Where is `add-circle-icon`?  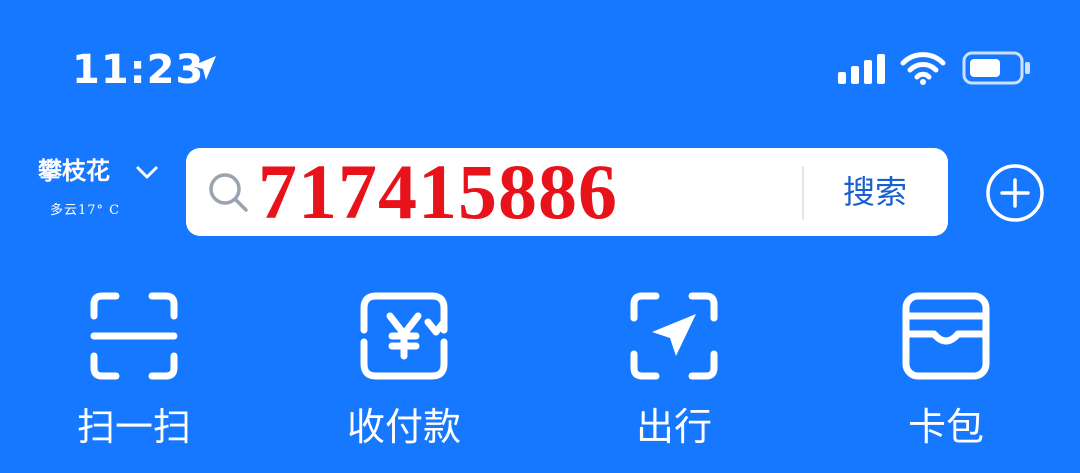 add-circle-icon is located at coordinates (1015, 193).